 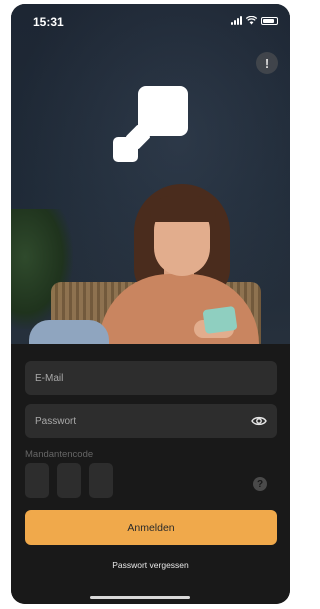 What do you see at coordinates (48, 22) in the screenshot?
I see `status-time: 15:31` at bounding box center [48, 22].